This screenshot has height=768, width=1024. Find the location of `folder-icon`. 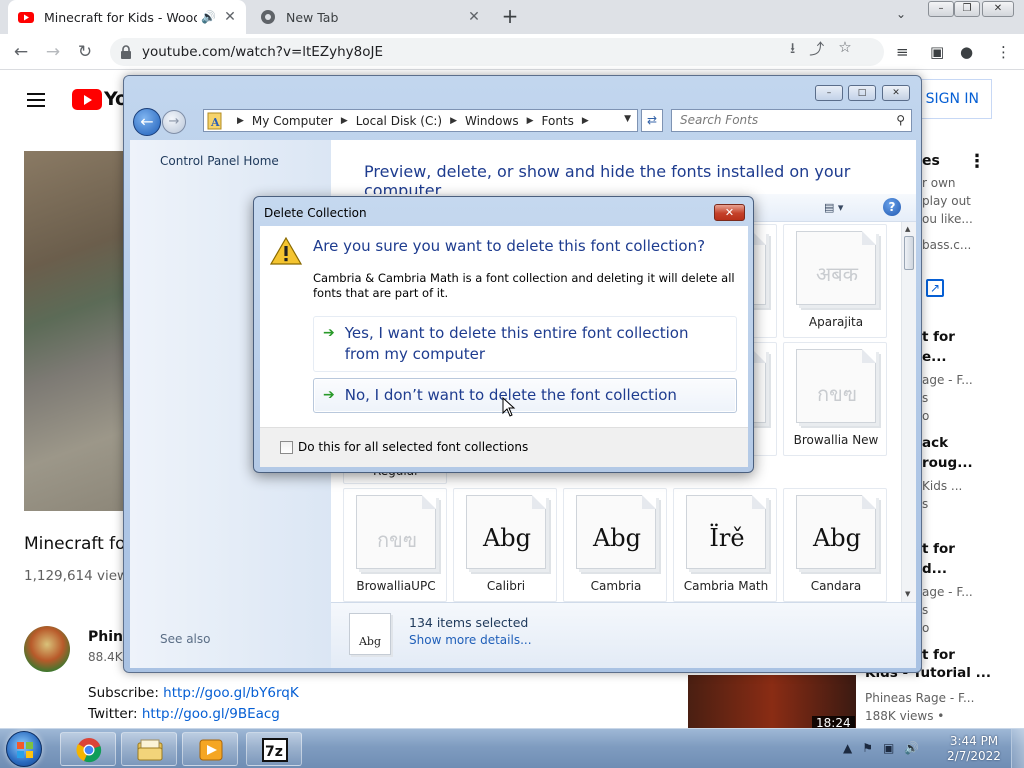

folder-icon is located at coordinates (150, 750).